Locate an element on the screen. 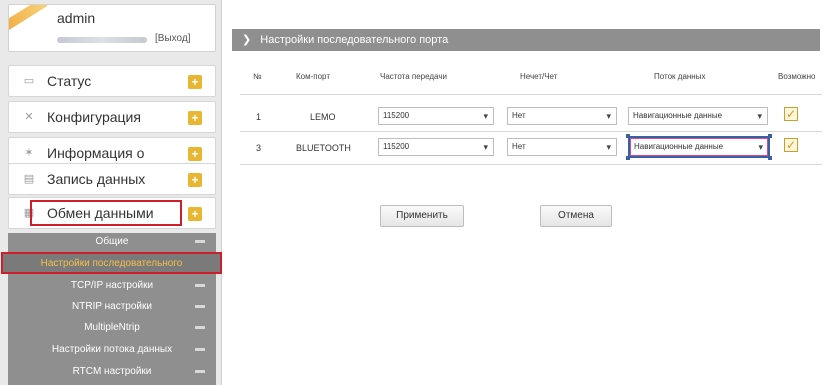 The image size is (824, 385). submenu-item-ntrip: NTRIP настройки is located at coordinates (112, 307).